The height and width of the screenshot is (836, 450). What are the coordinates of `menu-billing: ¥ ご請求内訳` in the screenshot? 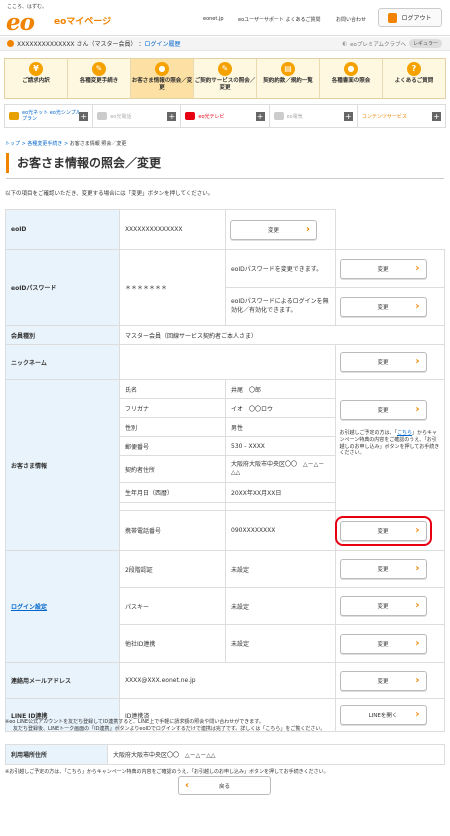 It's located at (36, 78).